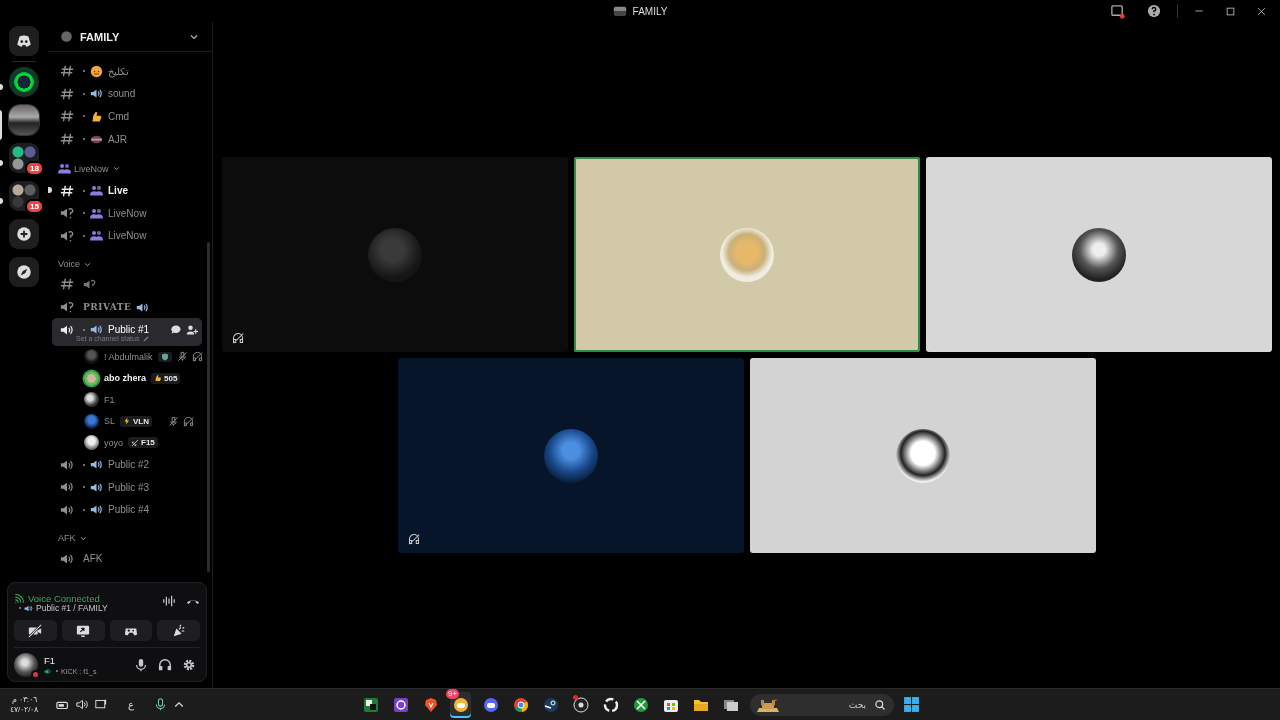 Image resolution: width=1280 pixels, height=720 pixels. I want to click on voice-channel-link: Public #1 / FAMILY, so click(72, 608).